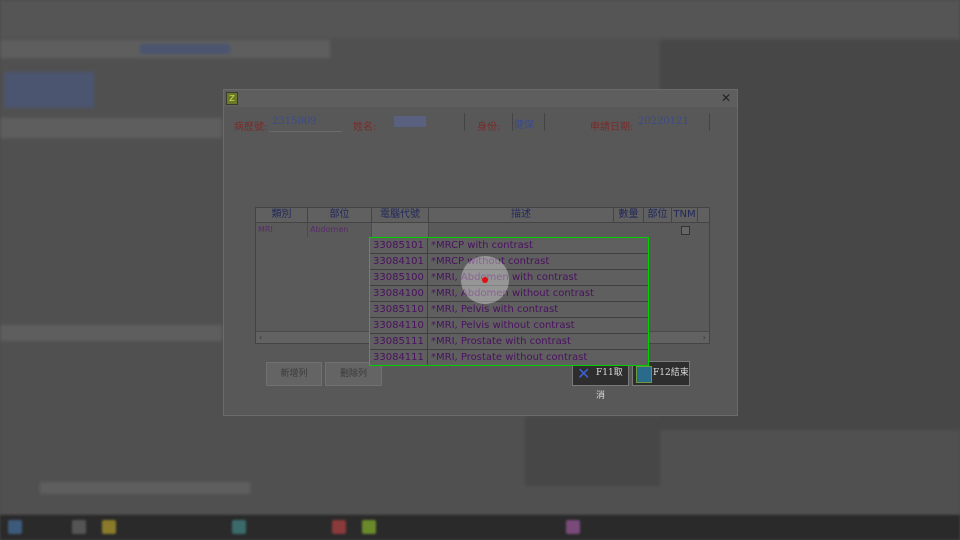 The width and height of the screenshot is (960, 540). What do you see at coordinates (294, 121) in the screenshot?
I see `chart-no-value: 2315009` at bounding box center [294, 121].